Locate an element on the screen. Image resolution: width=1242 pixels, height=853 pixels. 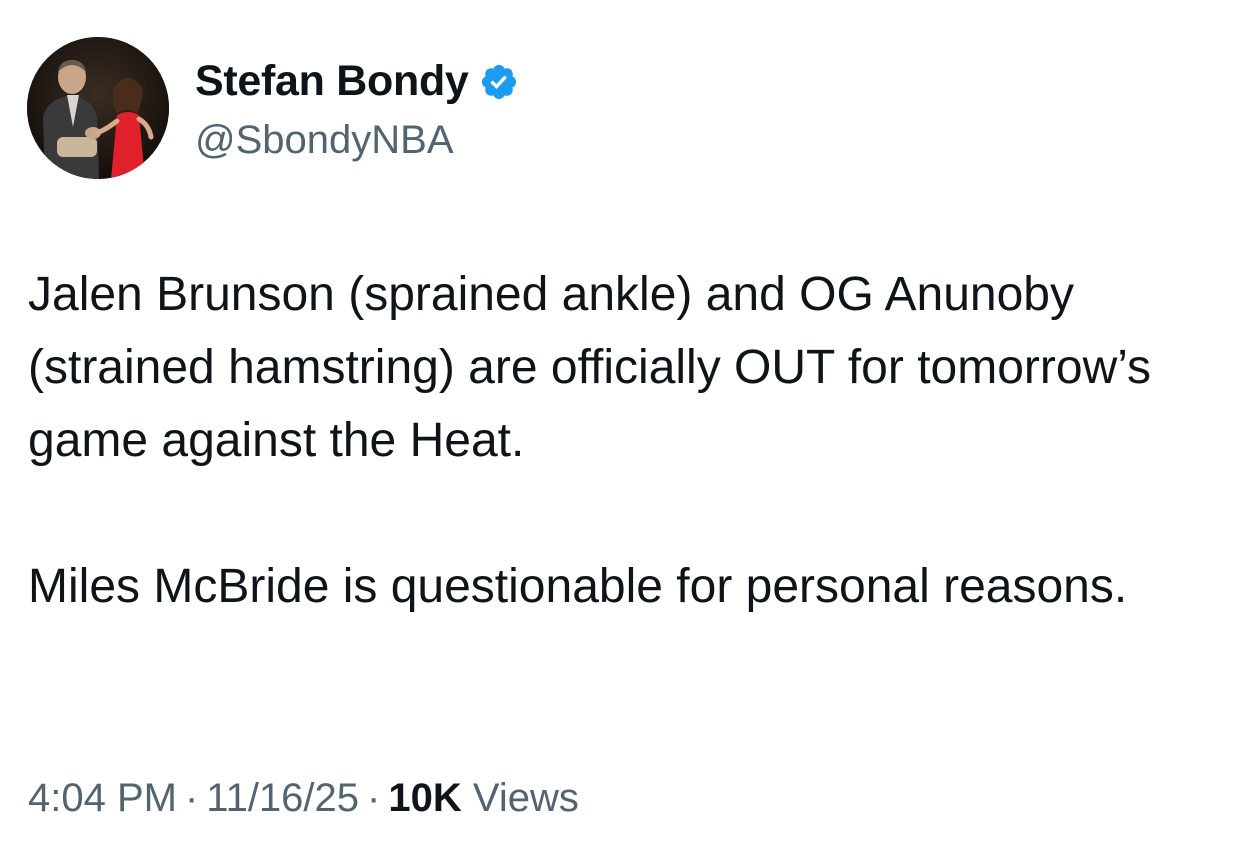
tweet-meta: 4:04 PM · 11/16/25 · 10K Views is located at coordinates (303, 798).